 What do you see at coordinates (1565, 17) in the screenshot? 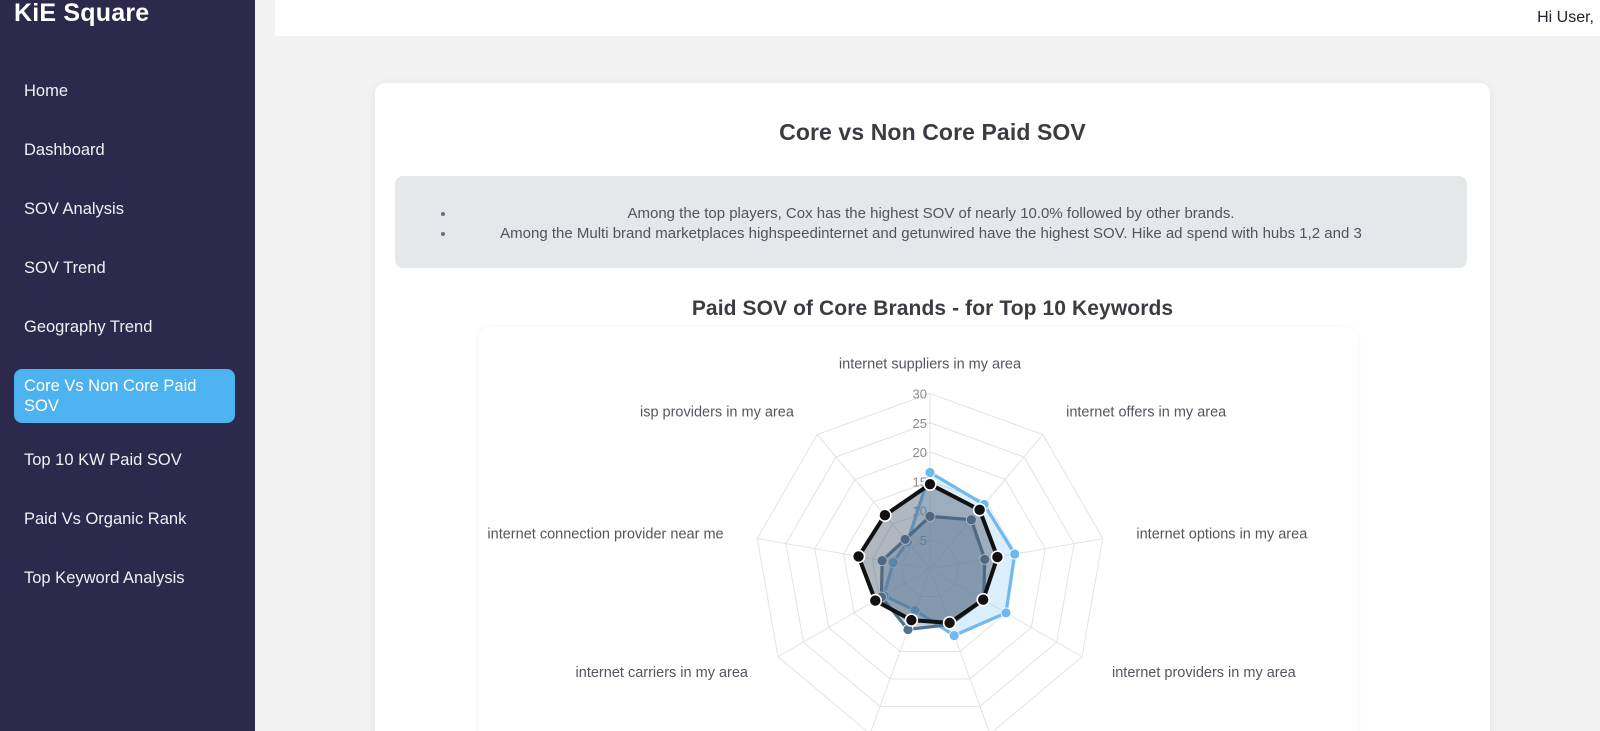
I see `user-greeting: Hi User,` at bounding box center [1565, 17].